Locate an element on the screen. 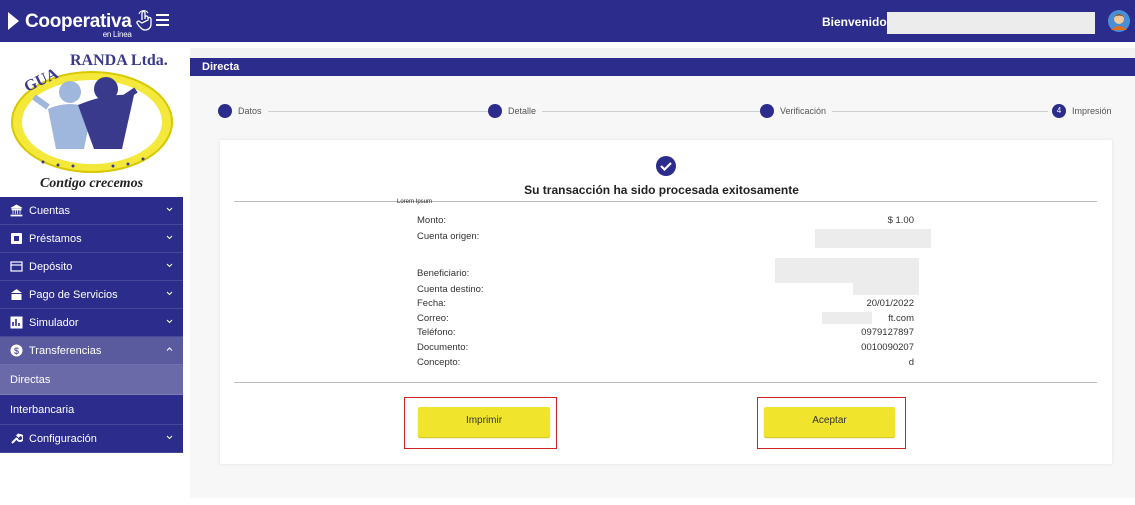  sidebar-item-transferencias: $ Transferencias is located at coordinates (91, 351).